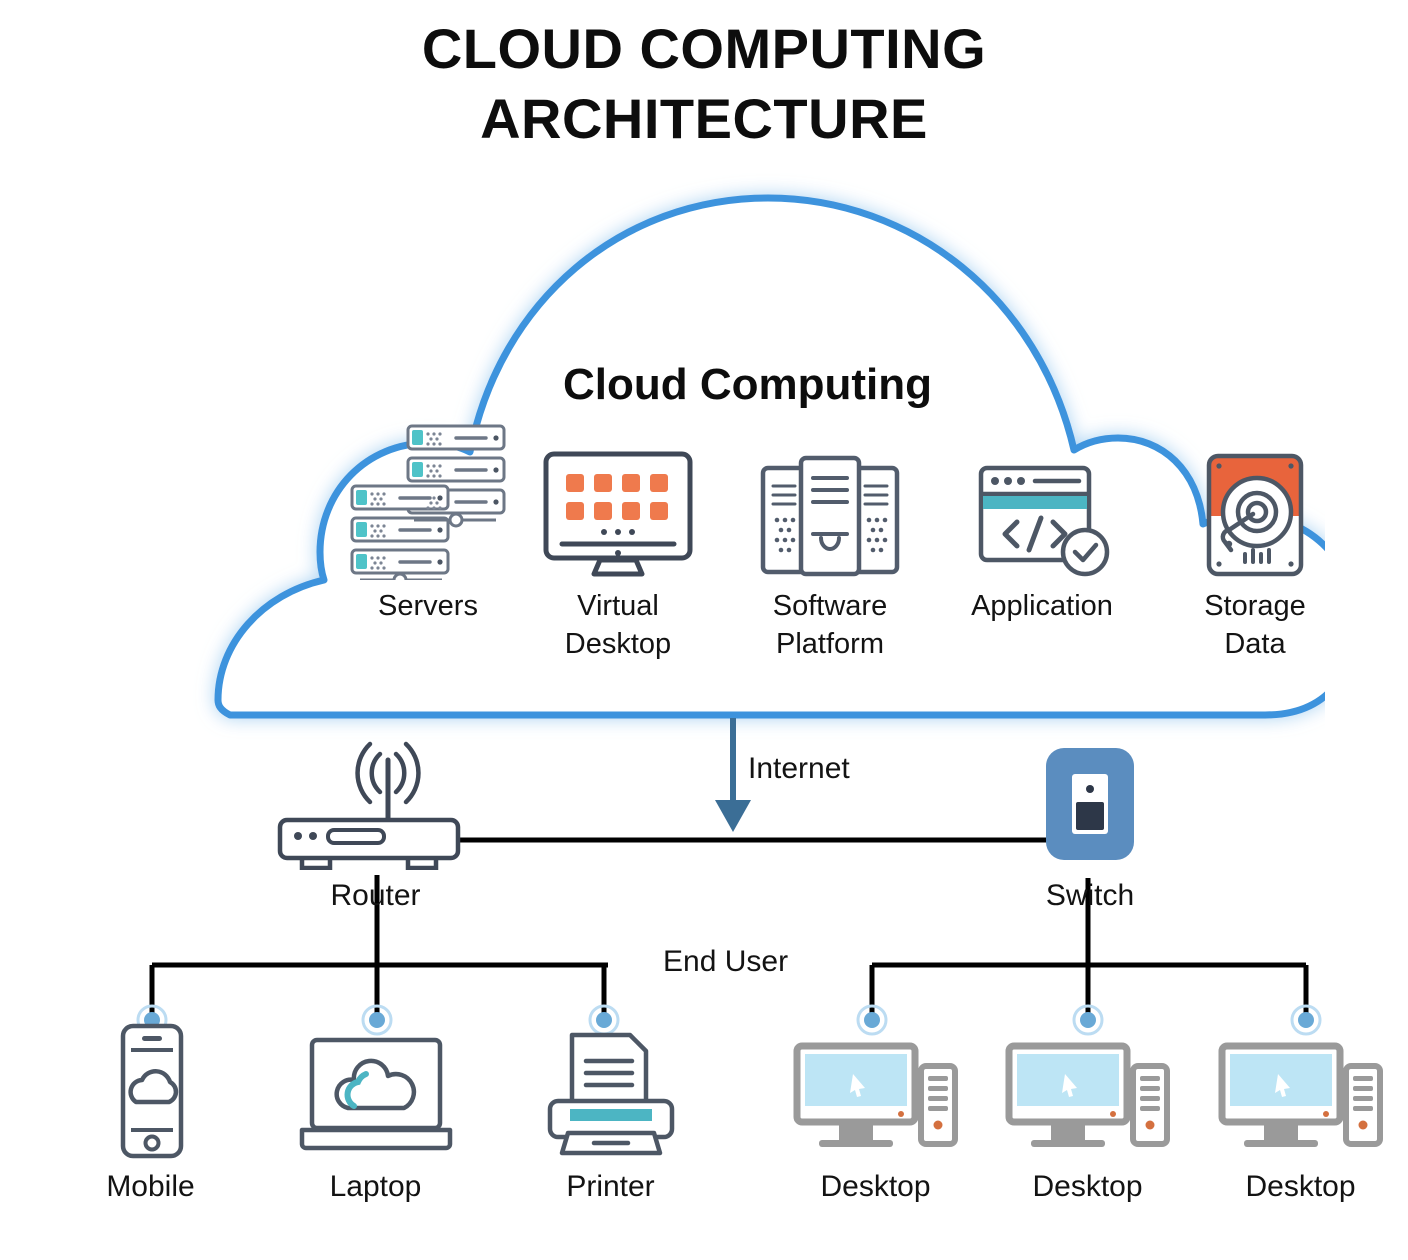 This screenshot has height=1260, width=1408. What do you see at coordinates (618, 606) in the screenshot?
I see `cloud-service-label-line1: Virtual` at bounding box center [618, 606].